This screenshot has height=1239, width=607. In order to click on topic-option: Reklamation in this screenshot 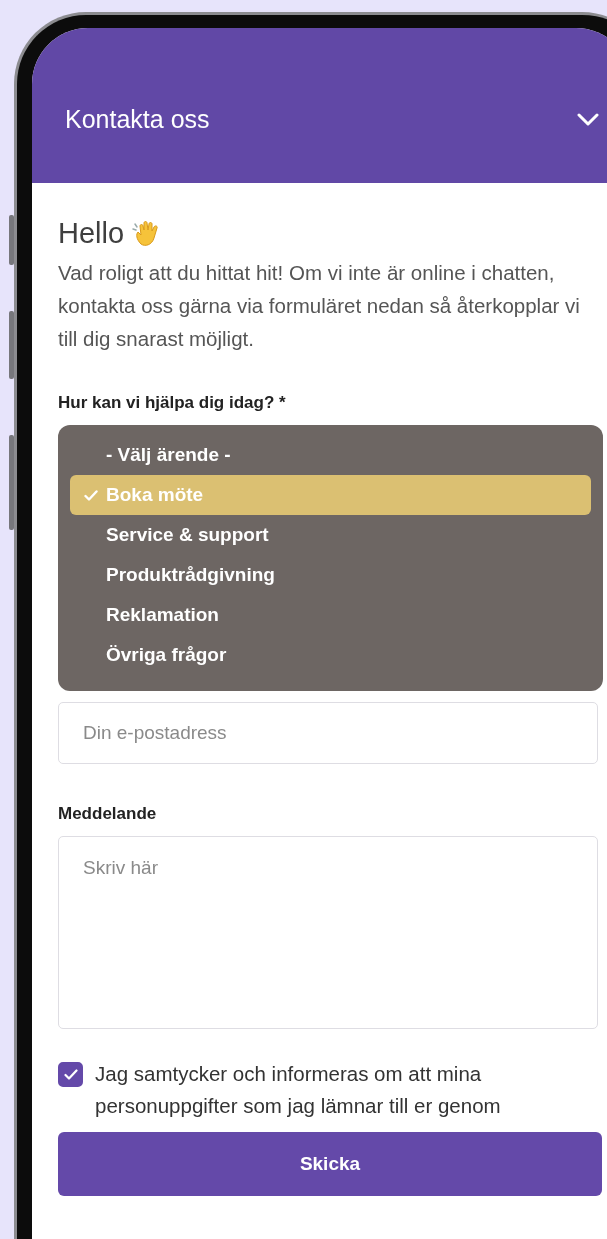, I will do `click(330, 615)`.